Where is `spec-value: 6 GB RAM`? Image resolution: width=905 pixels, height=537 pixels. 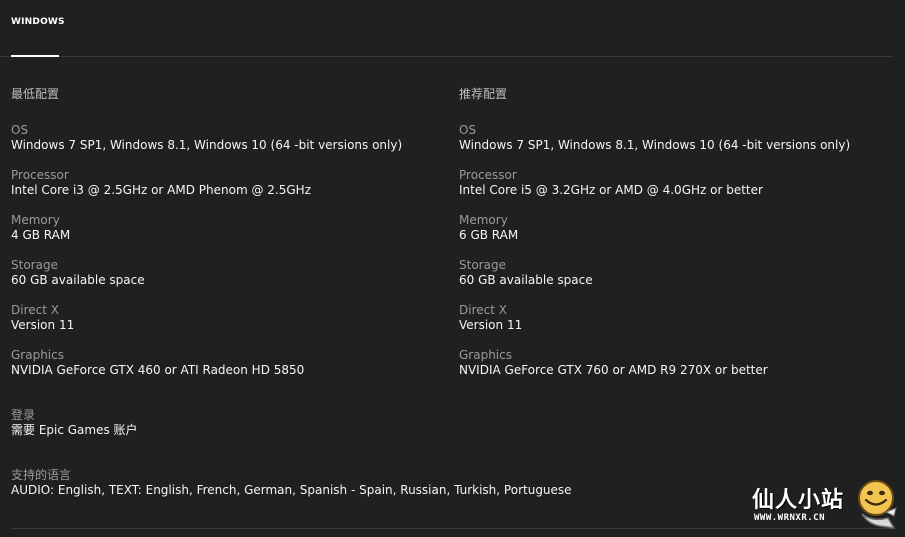 spec-value: 6 GB RAM is located at coordinates (489, 235).